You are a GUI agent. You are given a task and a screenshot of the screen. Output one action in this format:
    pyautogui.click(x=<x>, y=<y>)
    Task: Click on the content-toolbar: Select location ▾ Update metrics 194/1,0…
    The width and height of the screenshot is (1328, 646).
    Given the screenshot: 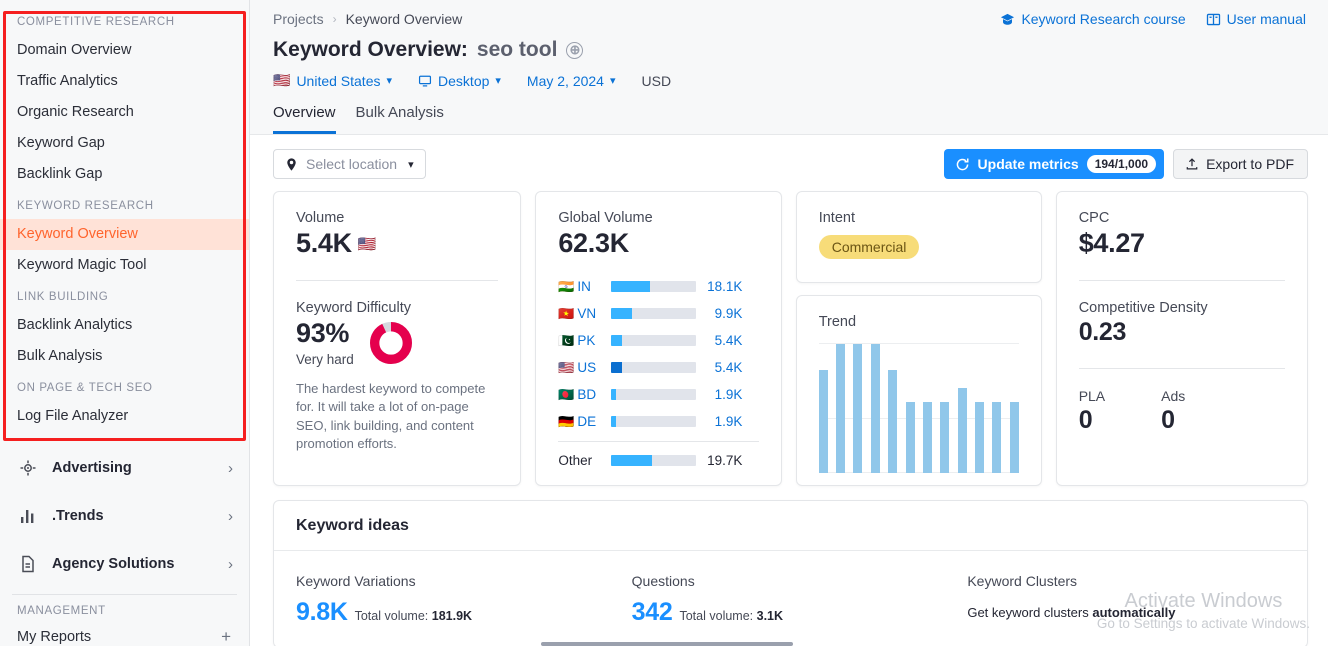 What is the action you would take?
    pyautogui.click(x=790, y=164)
    